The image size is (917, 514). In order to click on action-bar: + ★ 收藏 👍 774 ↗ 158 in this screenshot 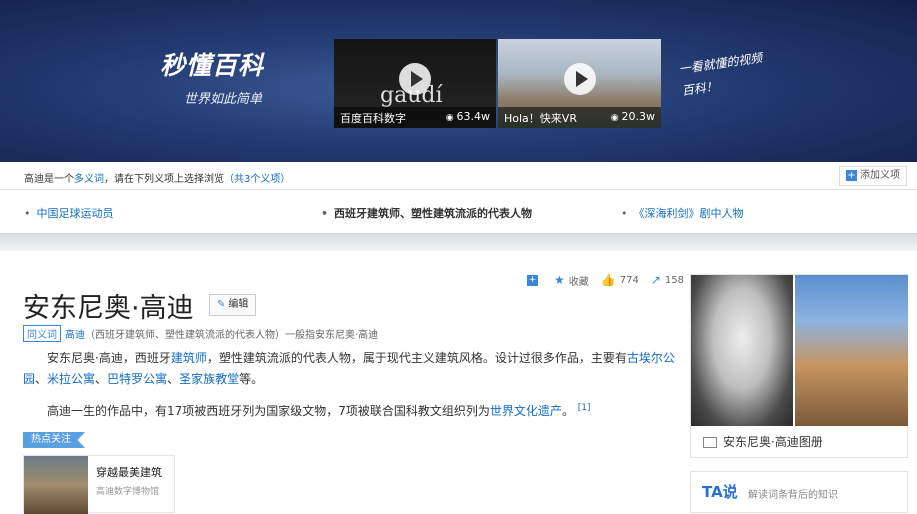, I will do `click(611, 280)`.